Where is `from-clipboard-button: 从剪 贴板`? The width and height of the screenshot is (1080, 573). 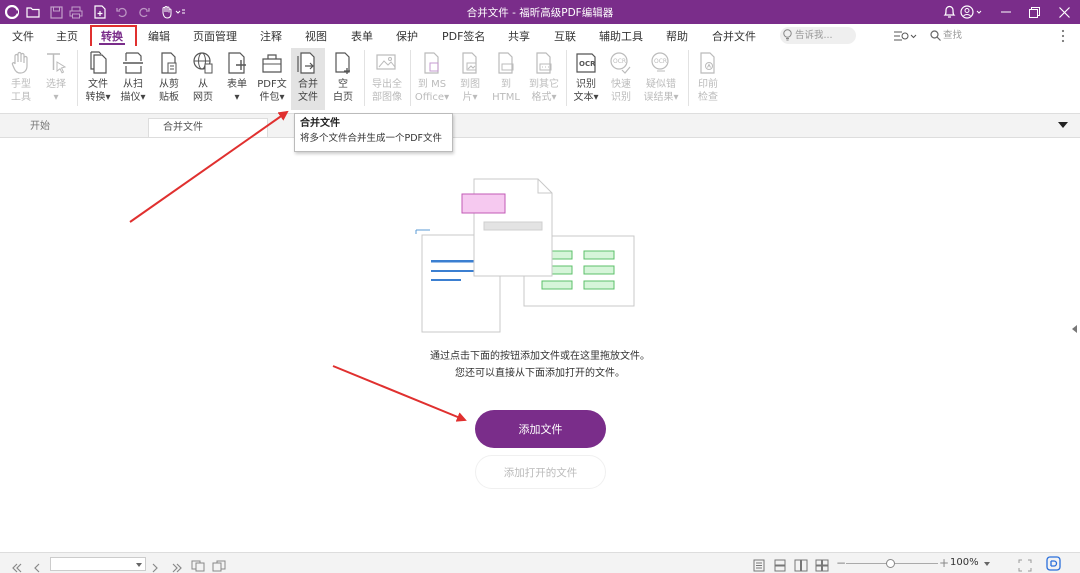
from-clipboard-button: 从剪 贴板 is located at coordinates (169, 79).